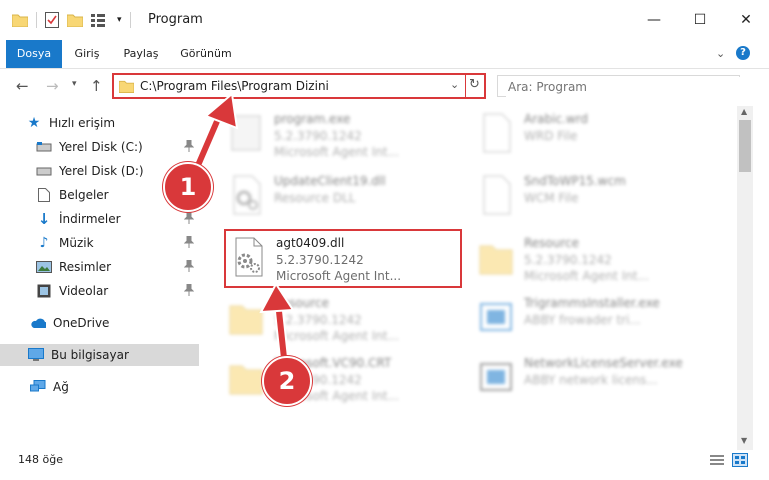 This screenshot has width=769, height=480. What do you see at coordinates (743, 53) in the screenshot?
I see `help-icon: ?` at bounding box center [743, 53].